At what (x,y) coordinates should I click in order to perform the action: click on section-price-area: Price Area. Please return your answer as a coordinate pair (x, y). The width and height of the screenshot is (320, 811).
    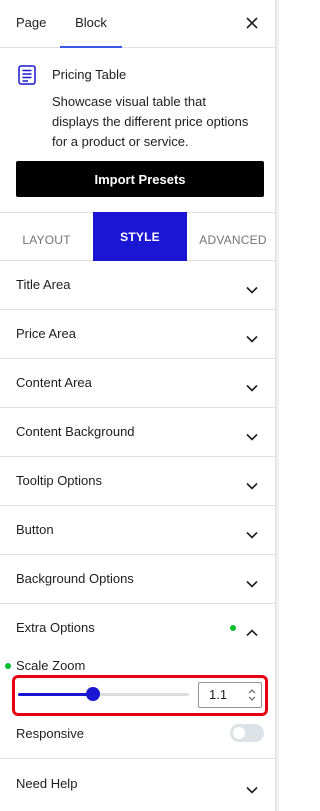
    Looking at the image, I should click on (138, 334).